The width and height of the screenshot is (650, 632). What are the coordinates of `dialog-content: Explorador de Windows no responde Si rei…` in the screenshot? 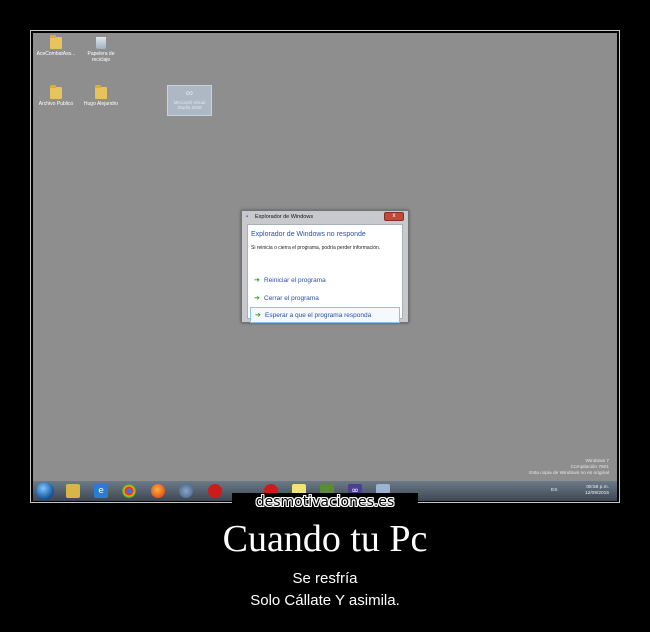 It's located at (325, 273).